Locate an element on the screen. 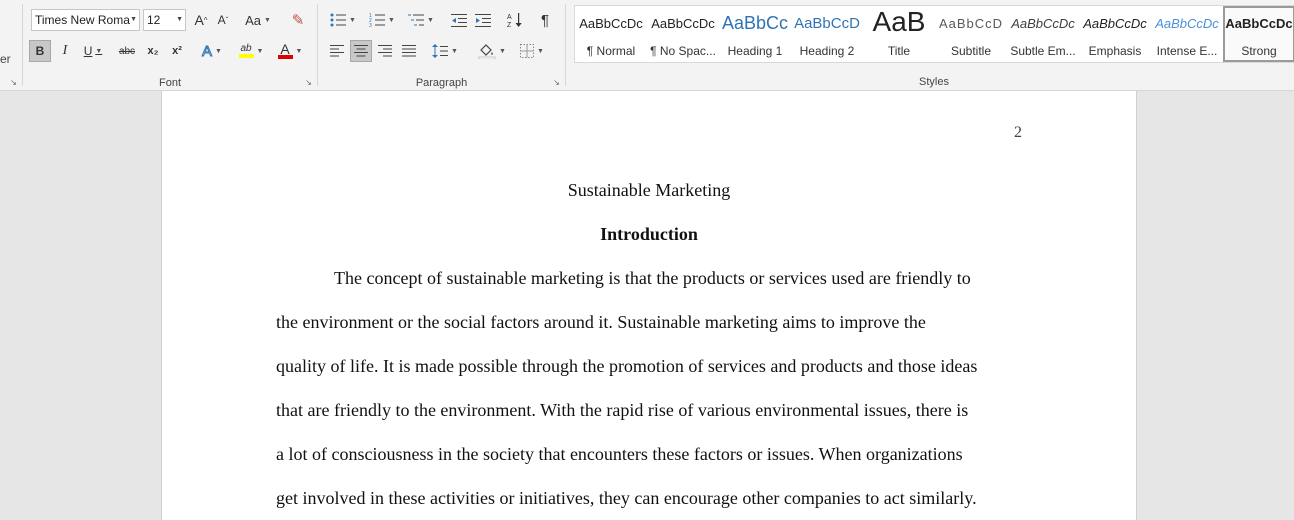 The image size is (1294, 520). highlight-button: ab ▼ is located at coordinates (251, 51).